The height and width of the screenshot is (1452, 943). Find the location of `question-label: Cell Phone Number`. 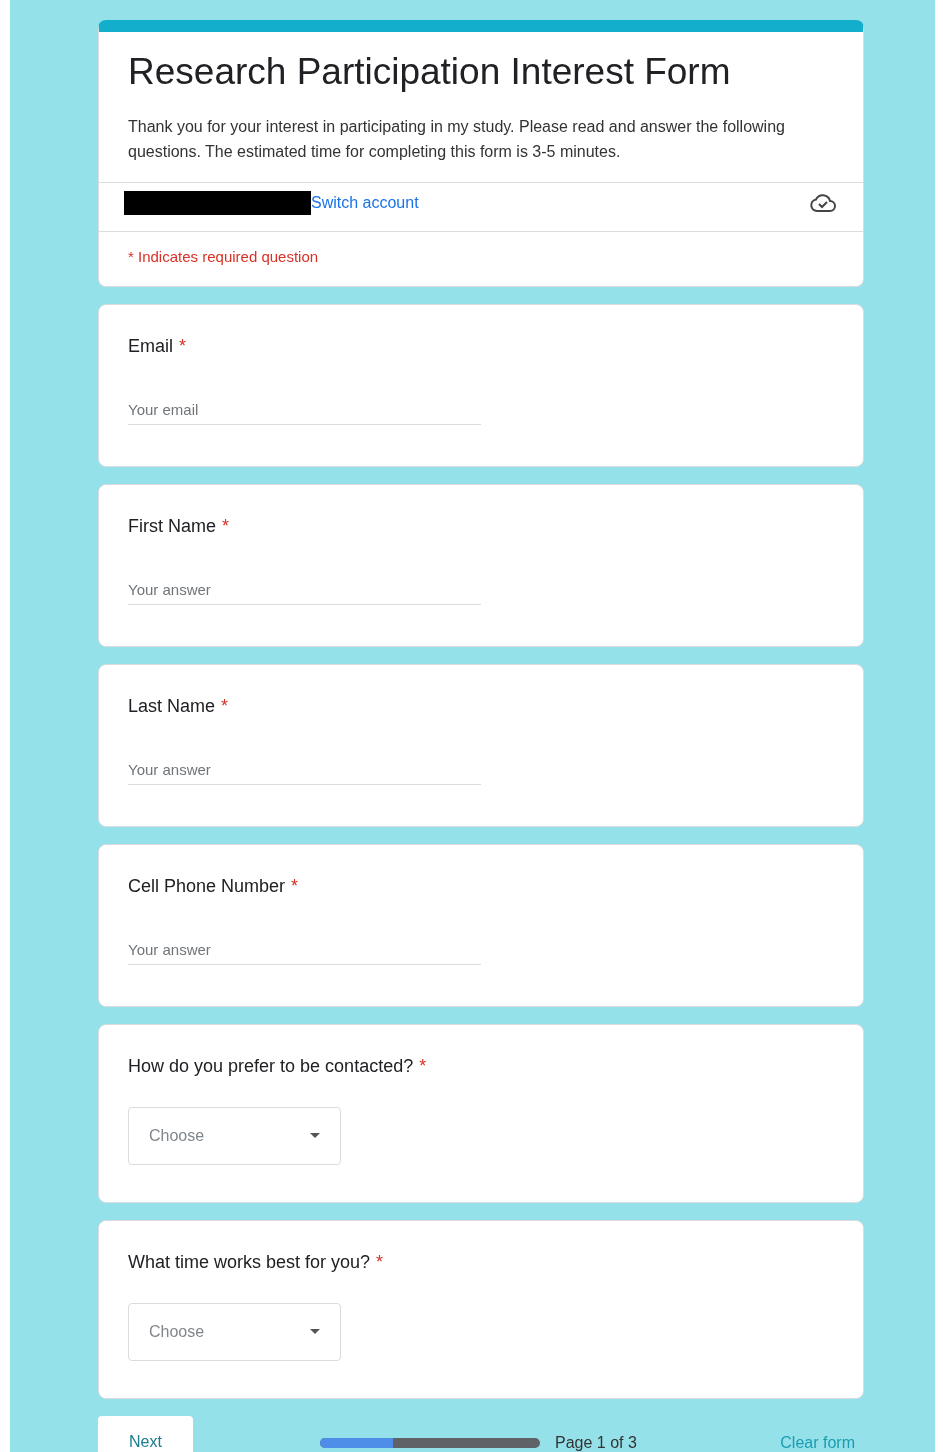

question-label: Cell Phone Number is located at coordinates (207, 886).